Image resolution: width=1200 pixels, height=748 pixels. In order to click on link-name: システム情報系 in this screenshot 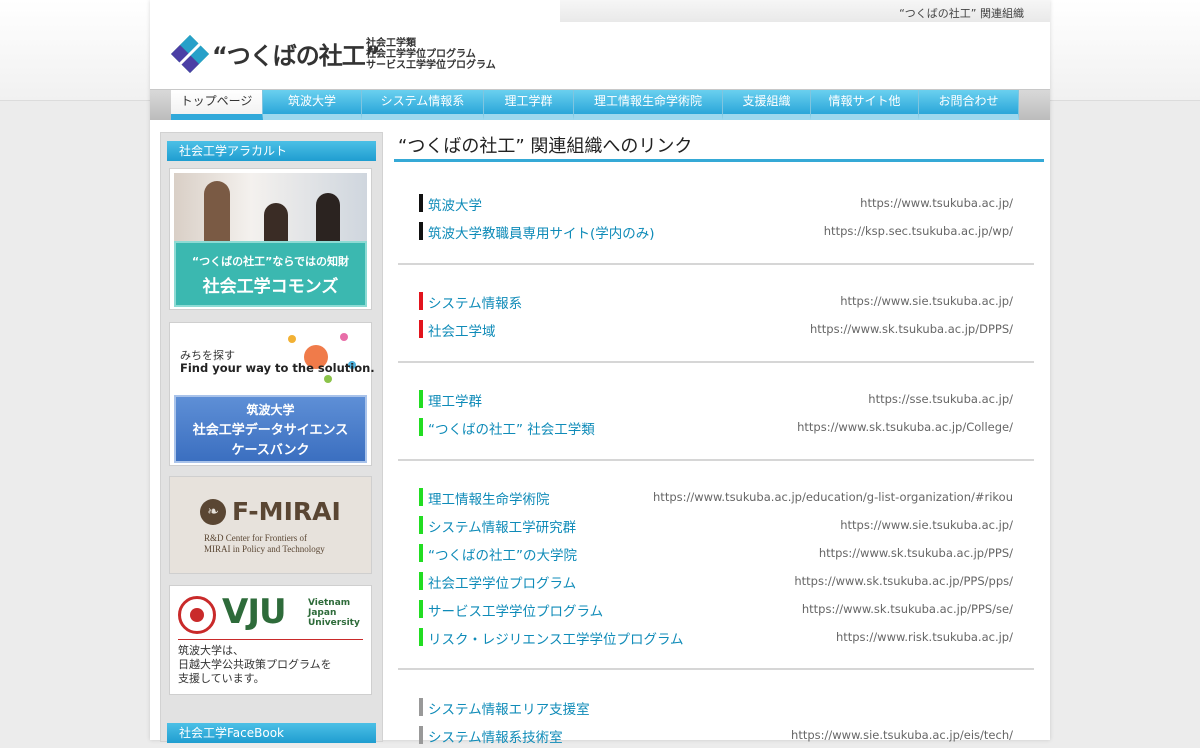, I will do `click(475, 302)`.